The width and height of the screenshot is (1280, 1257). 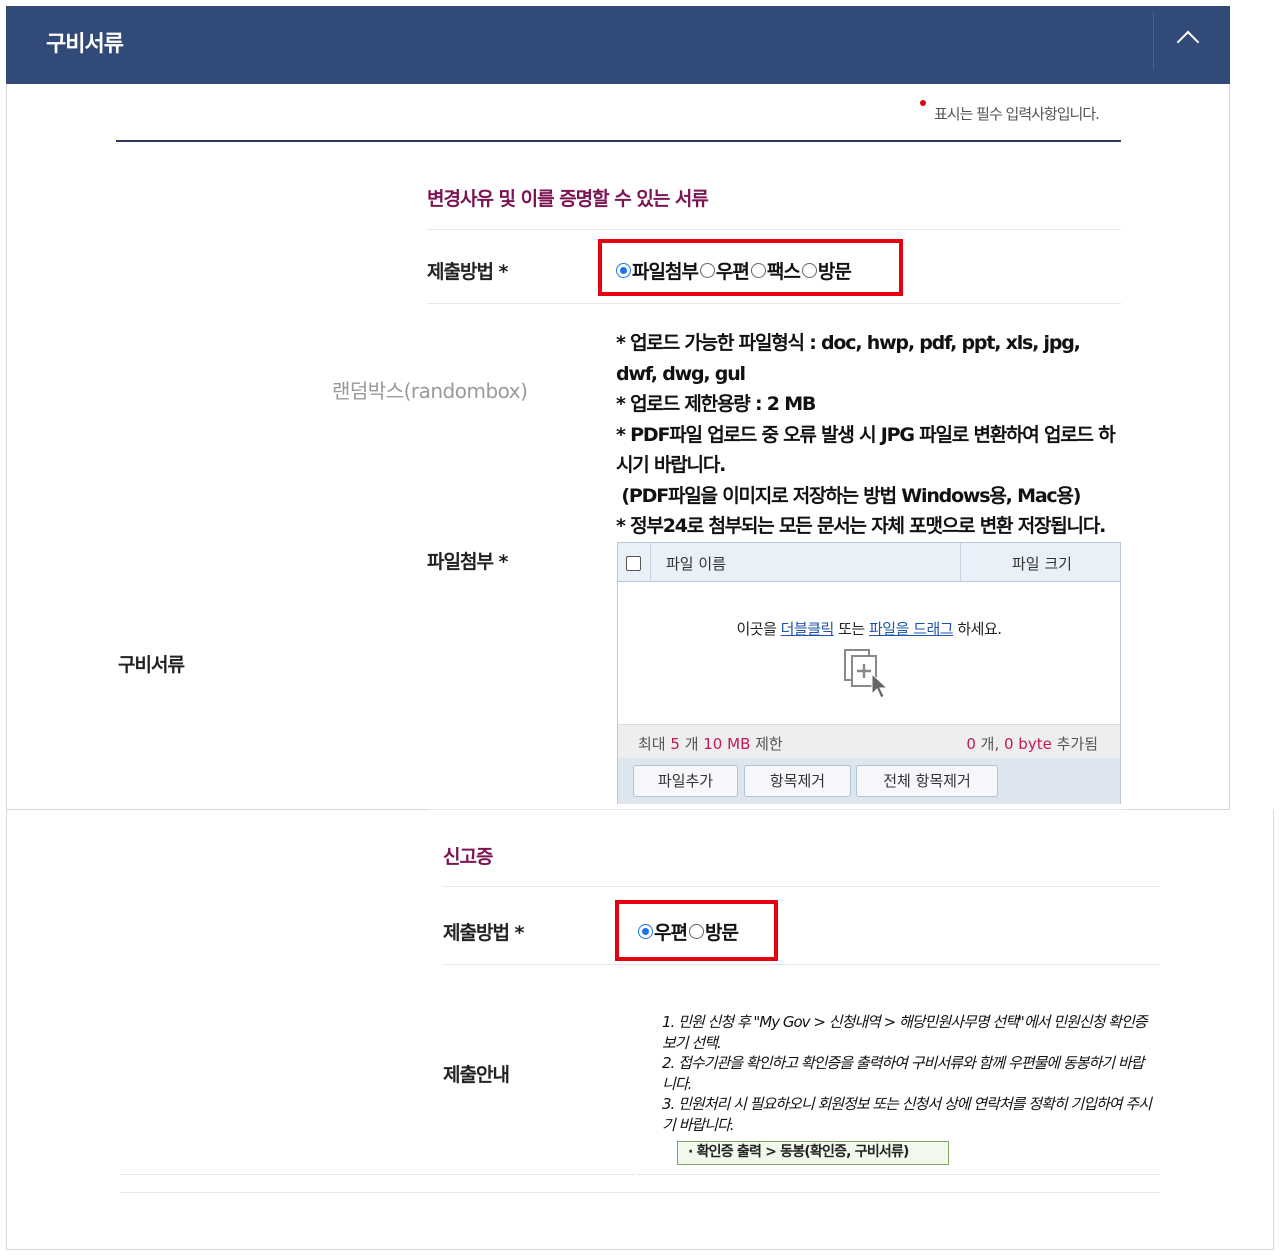 I want to click on radio-visit, so click(x=809, y=270).